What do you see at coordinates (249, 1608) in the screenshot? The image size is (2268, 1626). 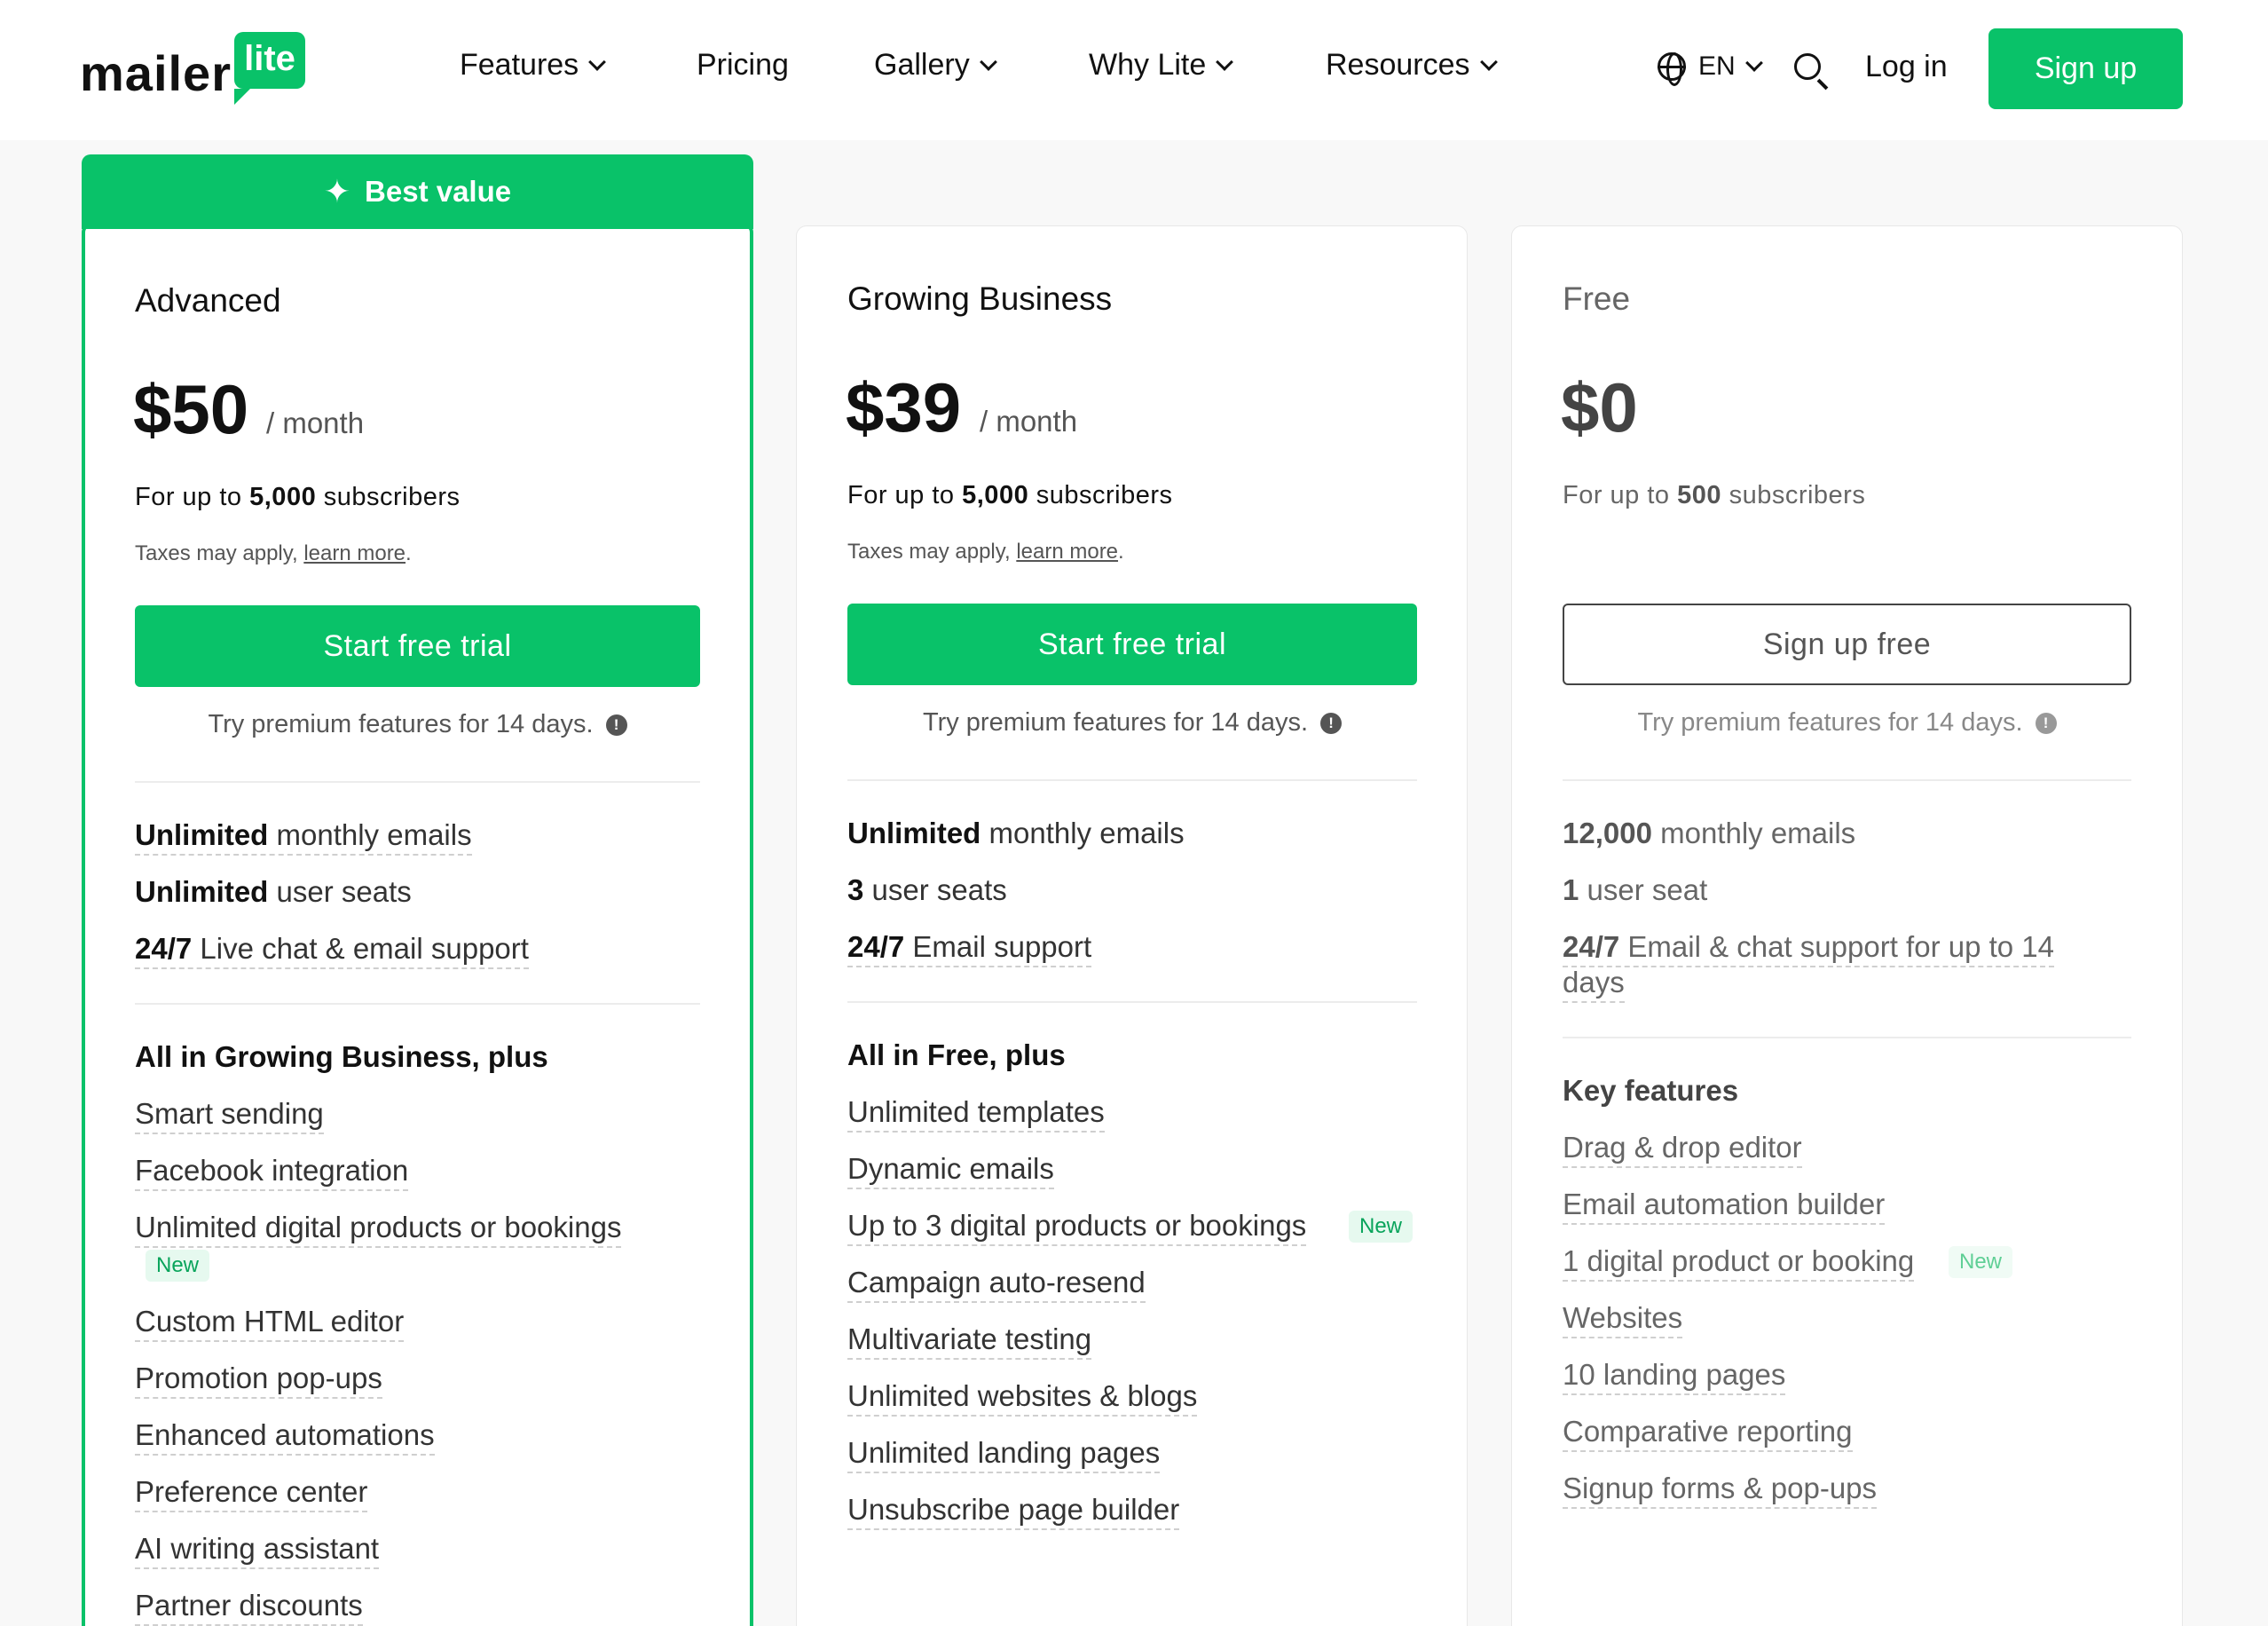 I see `feature-item: Partner discounts` at bounding box center [249, 1608].